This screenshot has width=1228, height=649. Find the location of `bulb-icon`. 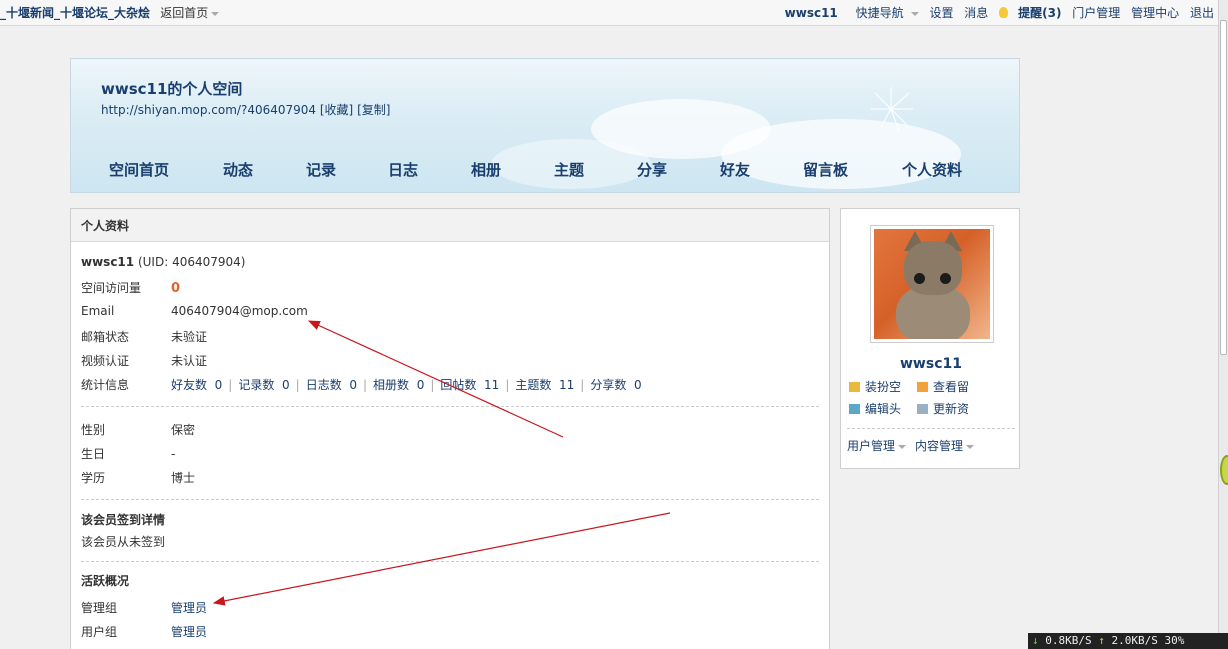

bulb-icon is located at coordinates (1004, 12).